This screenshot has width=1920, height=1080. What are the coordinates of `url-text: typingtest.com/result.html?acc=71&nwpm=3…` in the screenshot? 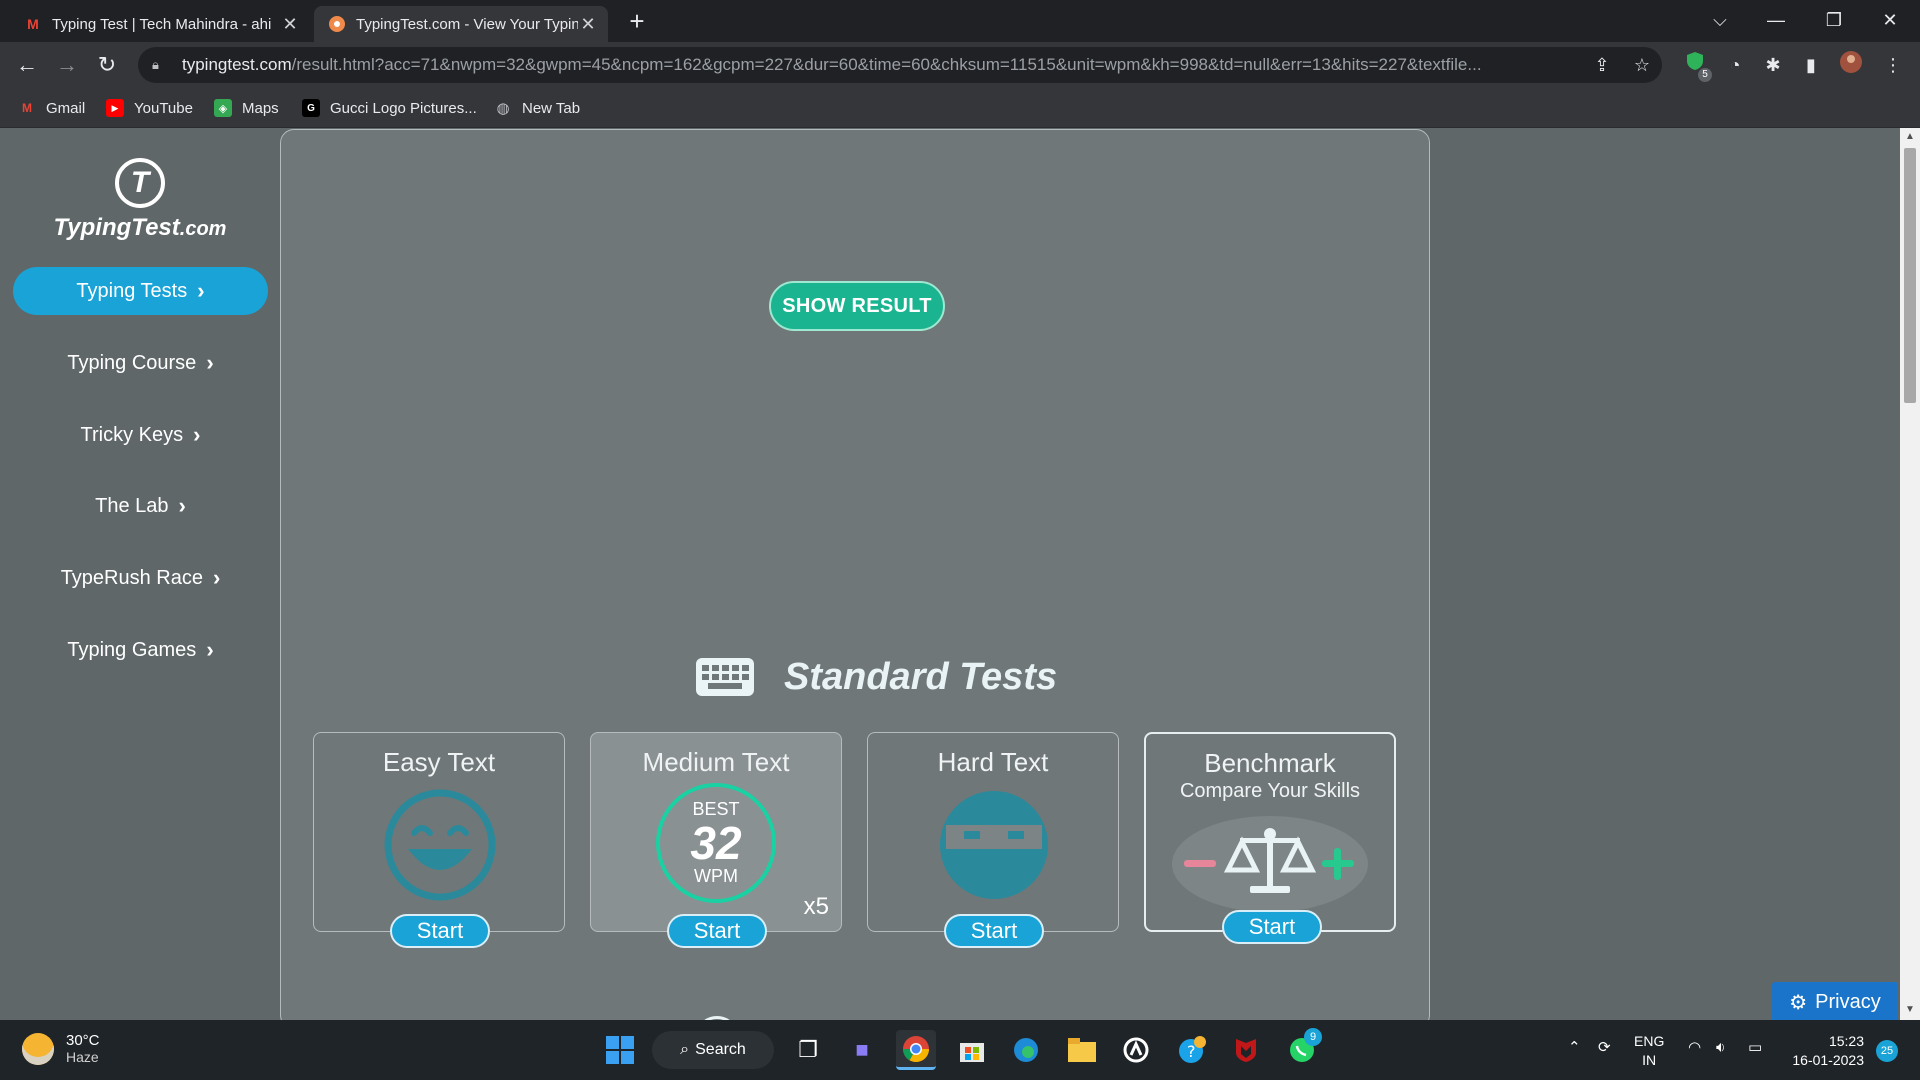 It's located at (882, 65).